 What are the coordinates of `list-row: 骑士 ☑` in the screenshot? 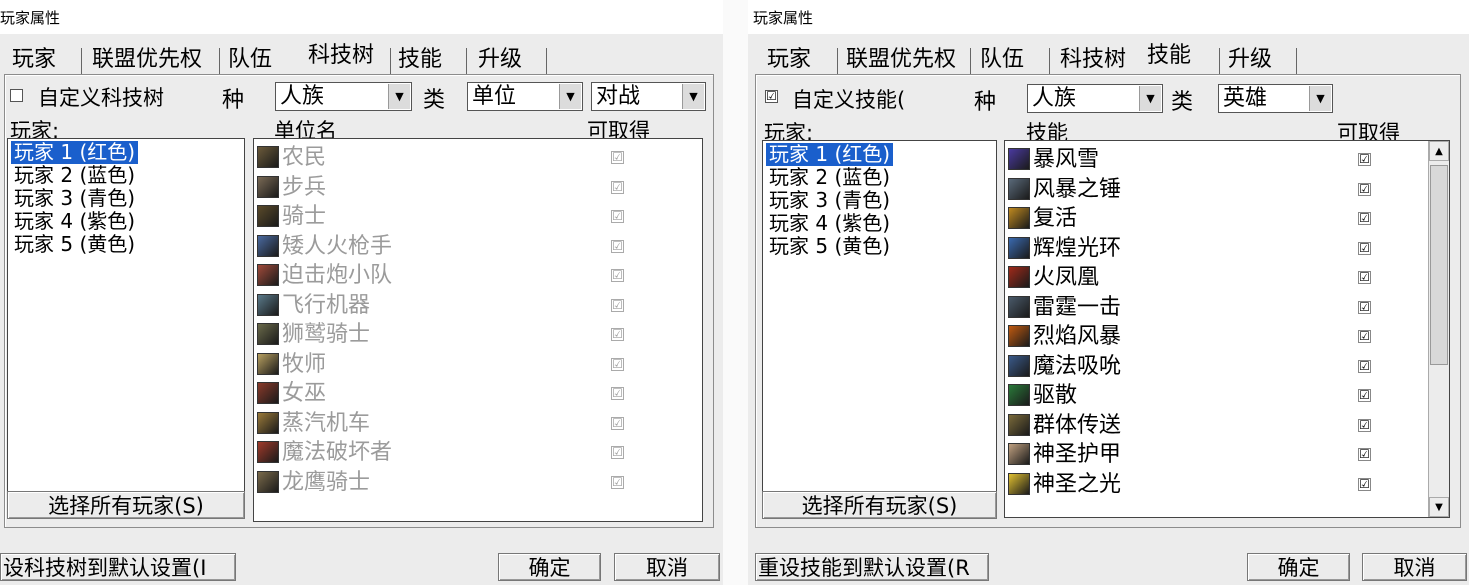 It's located at (478, 216).